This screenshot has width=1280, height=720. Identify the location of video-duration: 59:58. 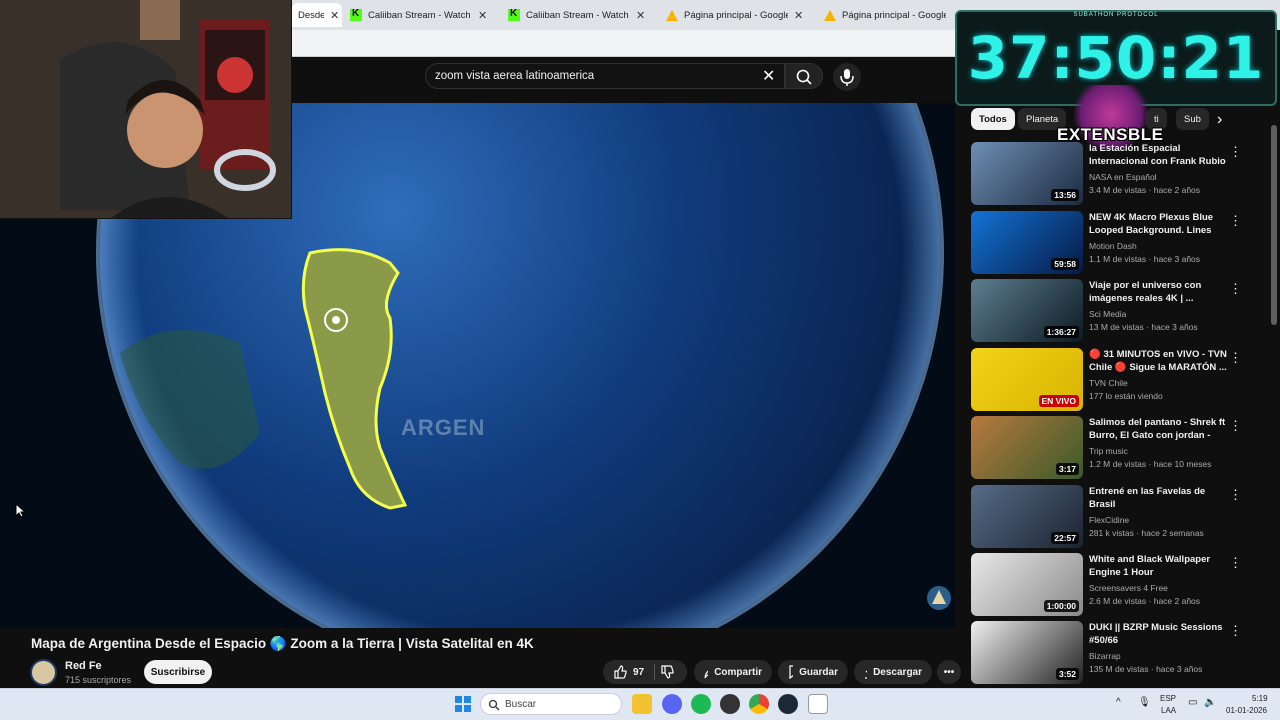
(1065, 264).